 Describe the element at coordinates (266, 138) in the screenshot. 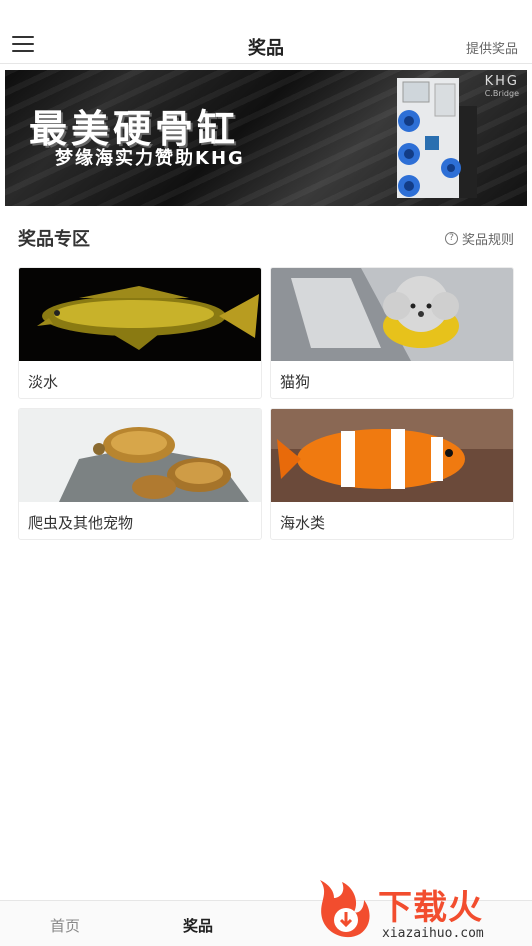

I see `promo-banner: 最美硬骨缸 梦缘海实力赞助KHG KHG C.Bridge` at that location.